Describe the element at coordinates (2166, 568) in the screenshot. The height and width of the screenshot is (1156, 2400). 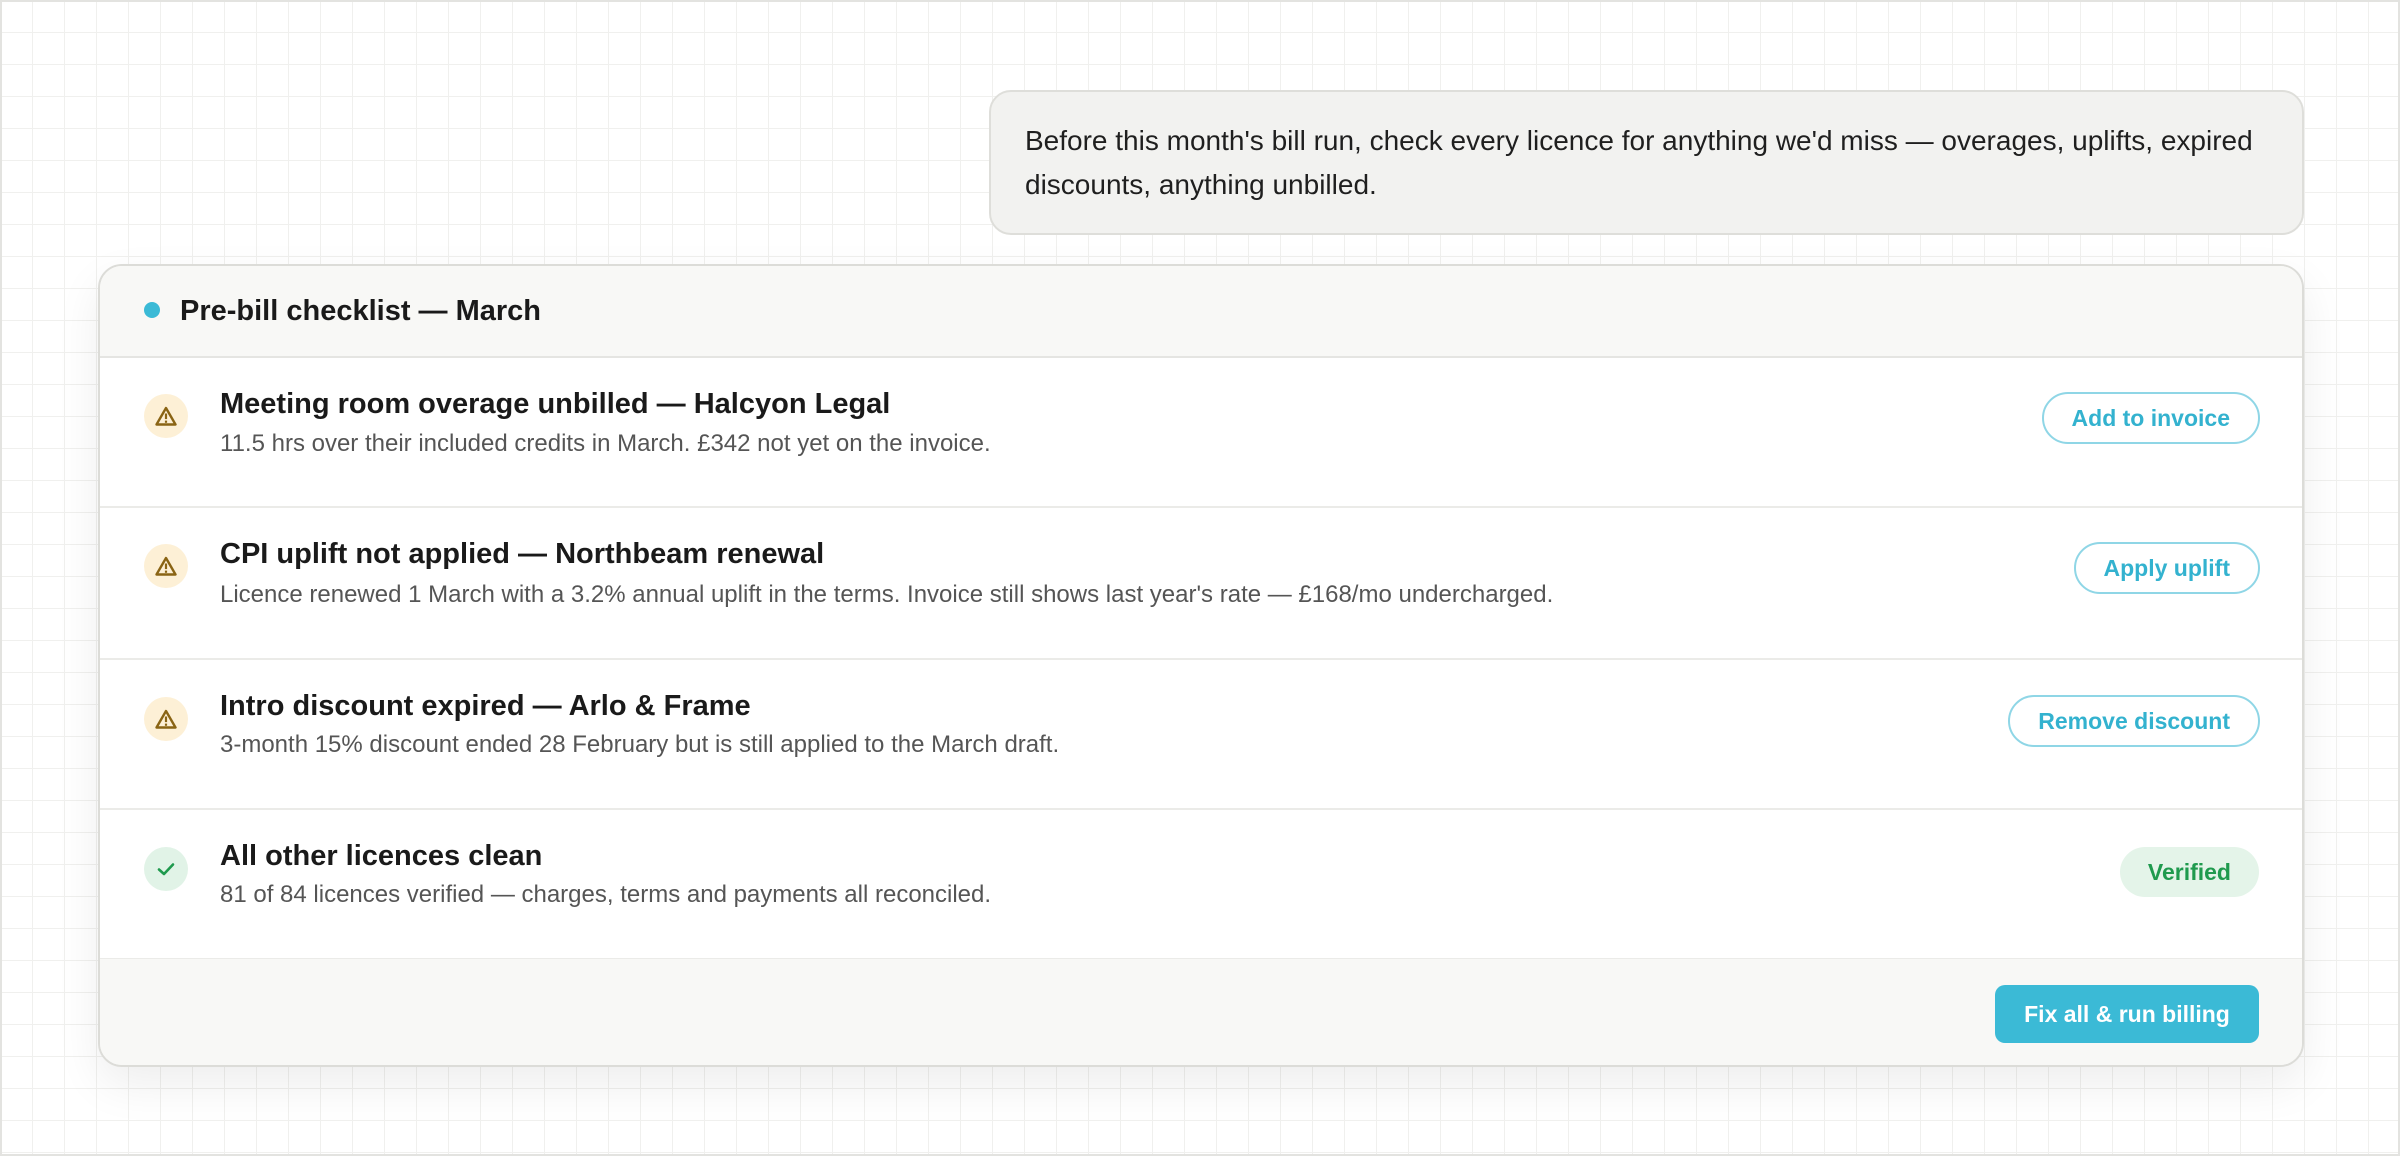
I see `apply-uplift-button: Apply uplift` at that location.